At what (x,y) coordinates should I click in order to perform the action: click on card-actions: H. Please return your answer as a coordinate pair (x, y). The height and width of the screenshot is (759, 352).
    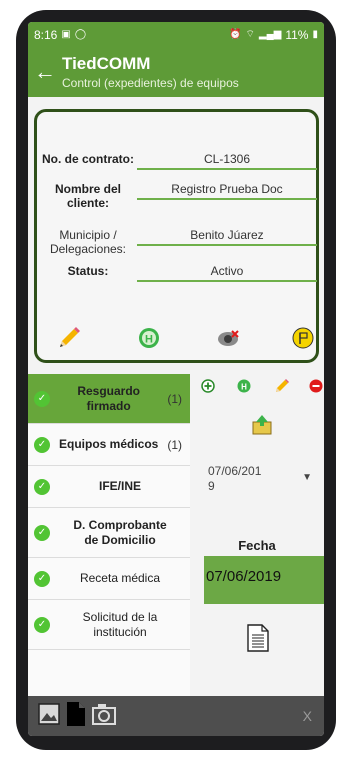
    Looking at the image, I should click on (176, 339).